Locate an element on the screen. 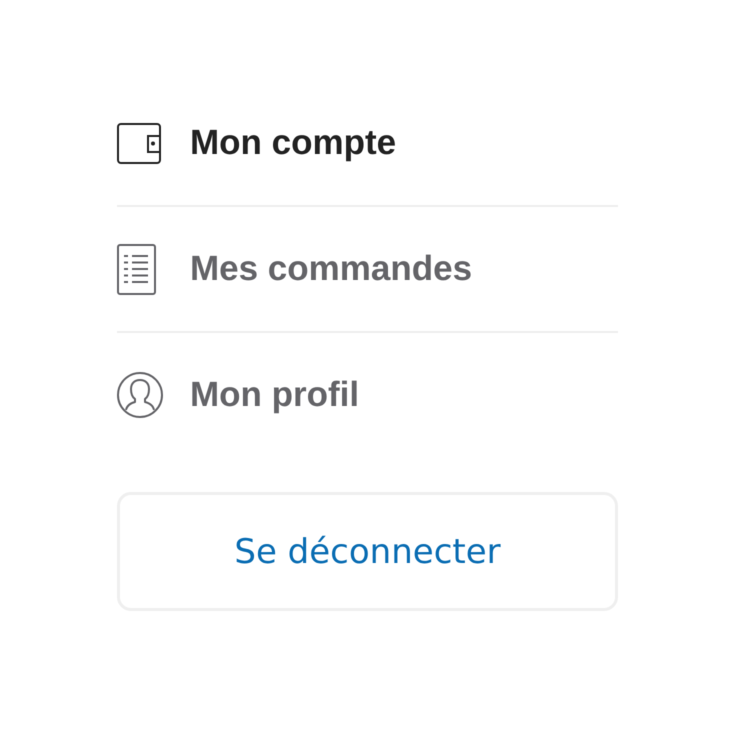 The image size is (738, 729). logout-button: Se déconnecter is located at coordinates (367, 551).